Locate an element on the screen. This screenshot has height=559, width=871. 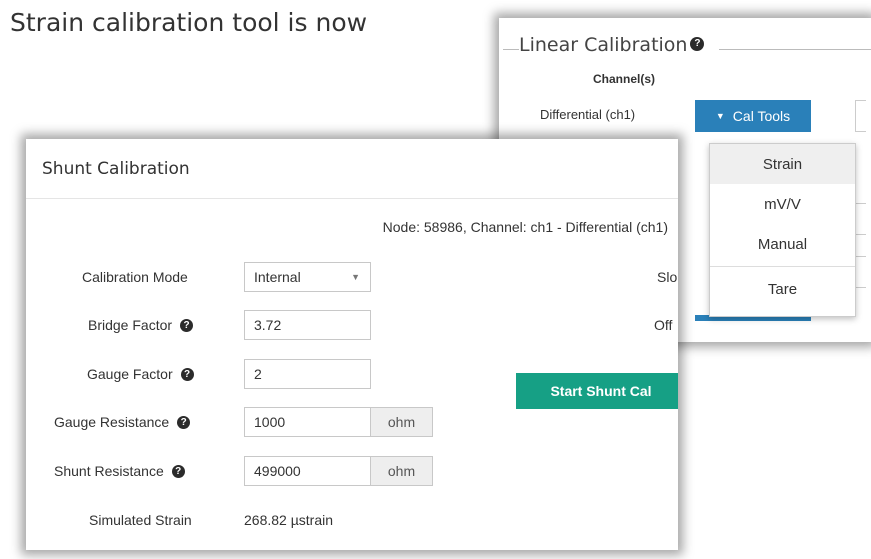
calibration-mode-select: Internal ▼ is located at coordinates (307, 277).